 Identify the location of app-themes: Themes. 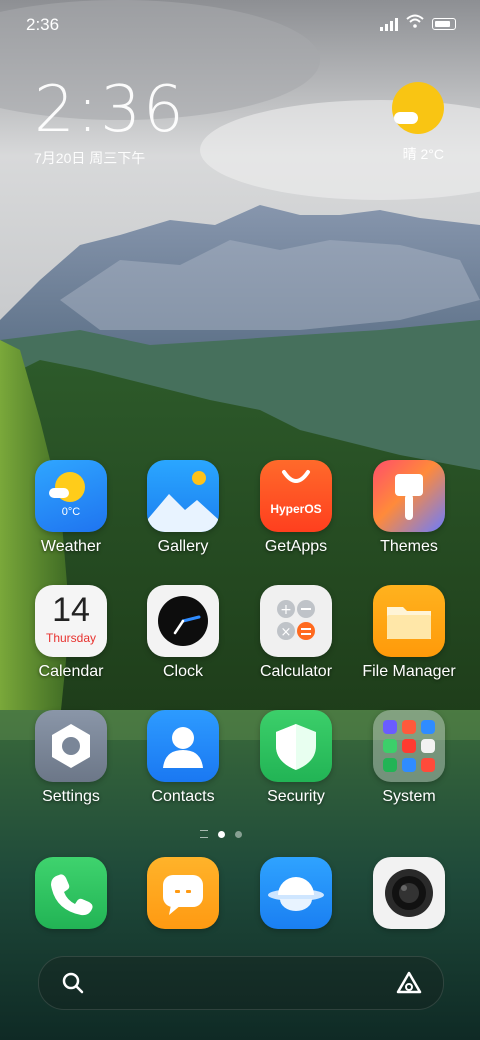
(409, 508).